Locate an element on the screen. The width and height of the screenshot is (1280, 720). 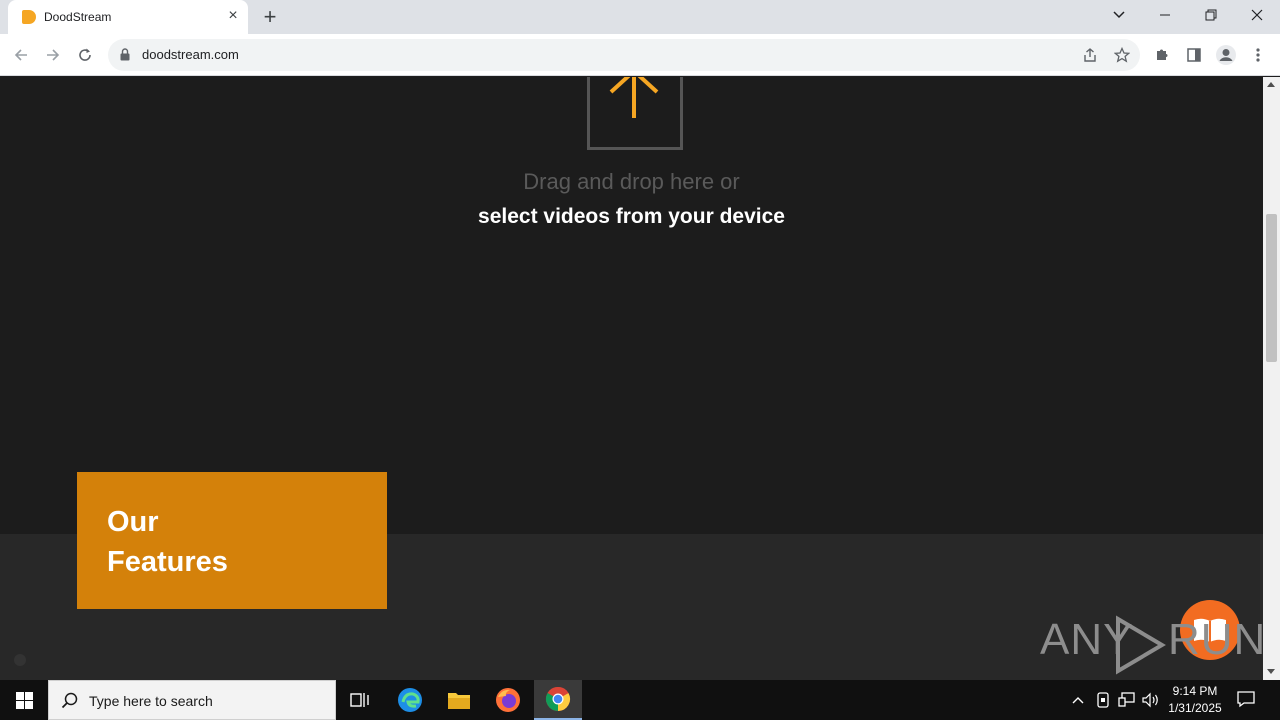
search-icon is located at coordinates (69, 700).